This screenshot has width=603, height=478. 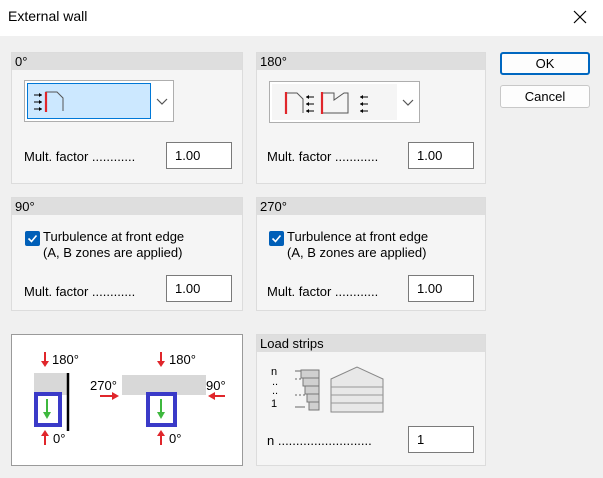 I want to click on wind-direction-diagram: 180° 0° 180° 0° 270° 90°, so click(x=127, y=400).